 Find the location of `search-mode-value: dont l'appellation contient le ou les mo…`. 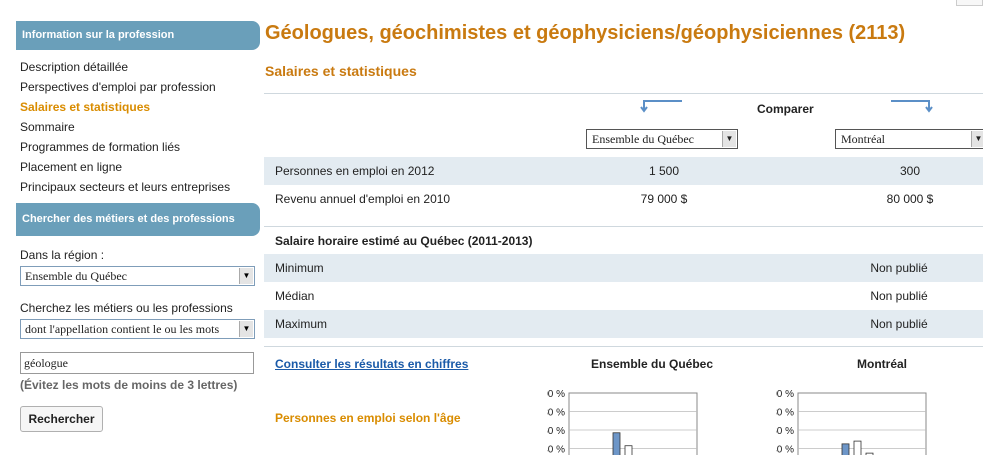

search-mode-value: dont l'appellation contient le ou les mo… is located at coordinates (122, 329).